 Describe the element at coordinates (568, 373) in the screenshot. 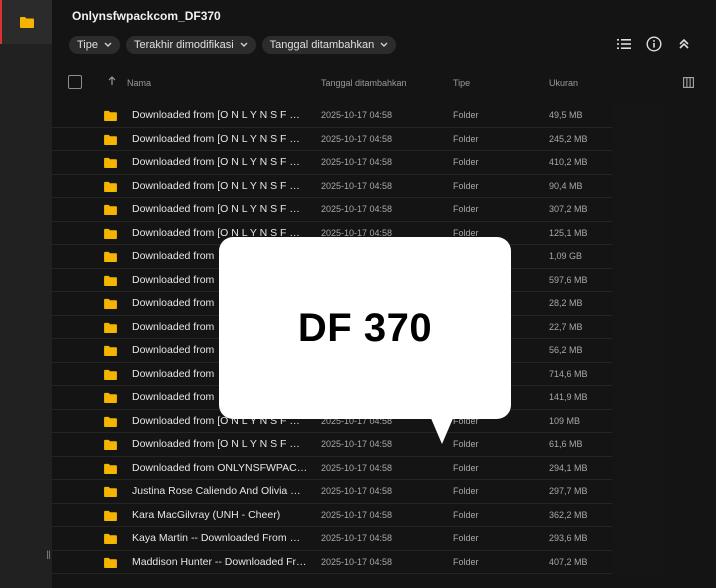

I see `row-size: 714,6 MB` at that location.